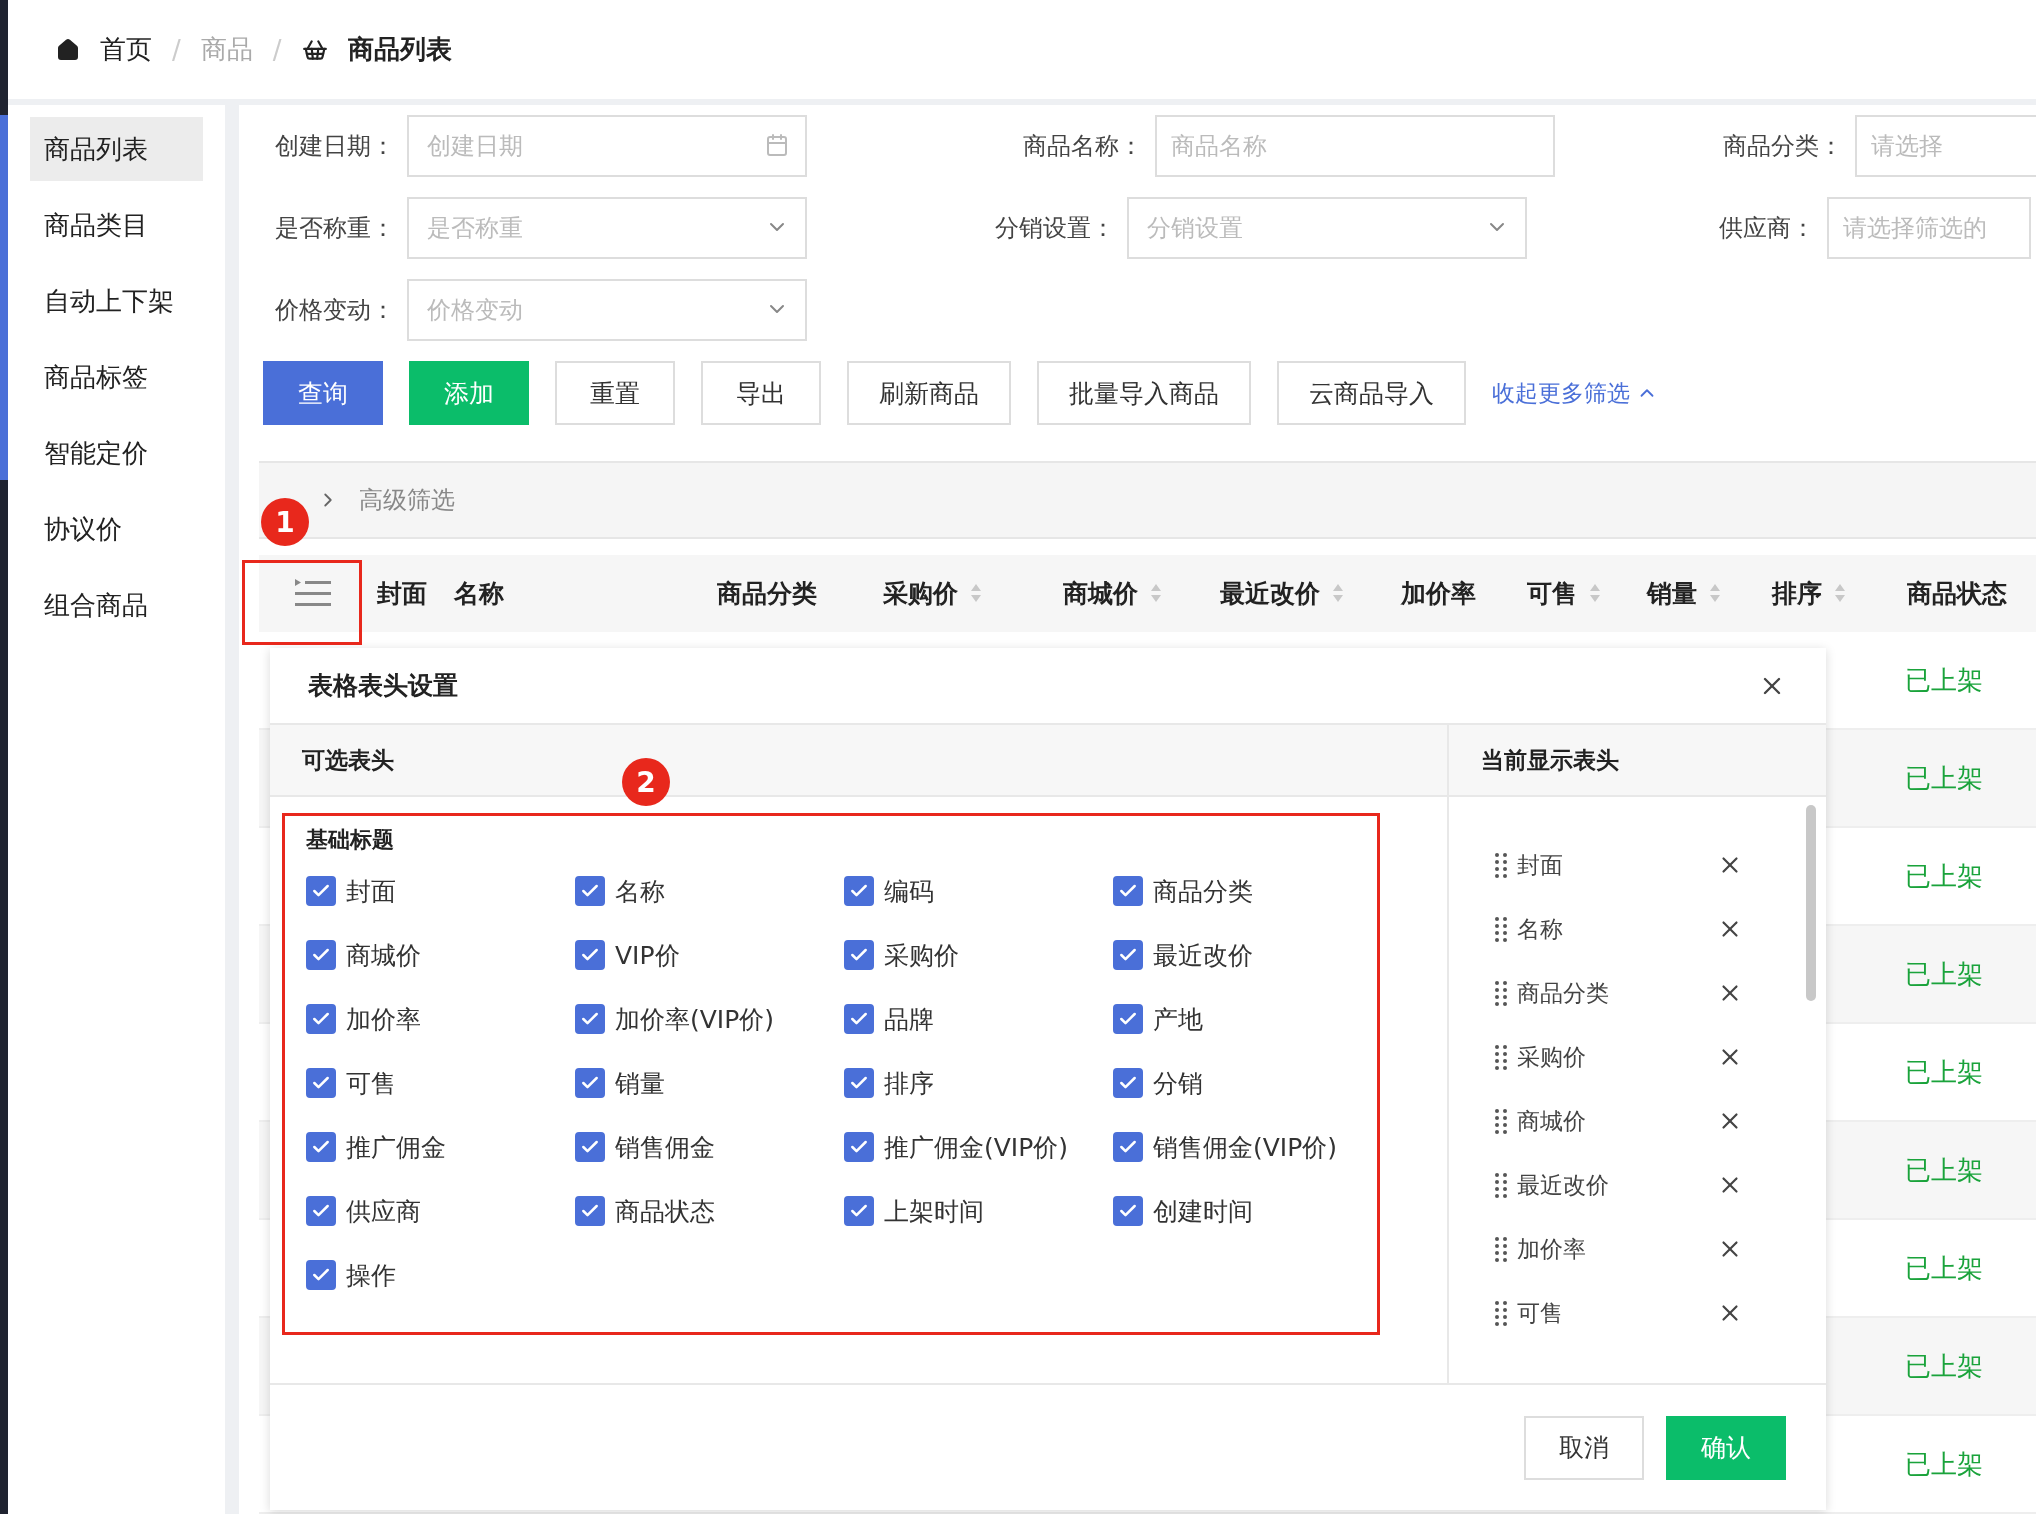  What do you see at coordinates (1100, 593) in the screenshot?
I see `column-header: 商城价` at bounding box center [1100, 593].